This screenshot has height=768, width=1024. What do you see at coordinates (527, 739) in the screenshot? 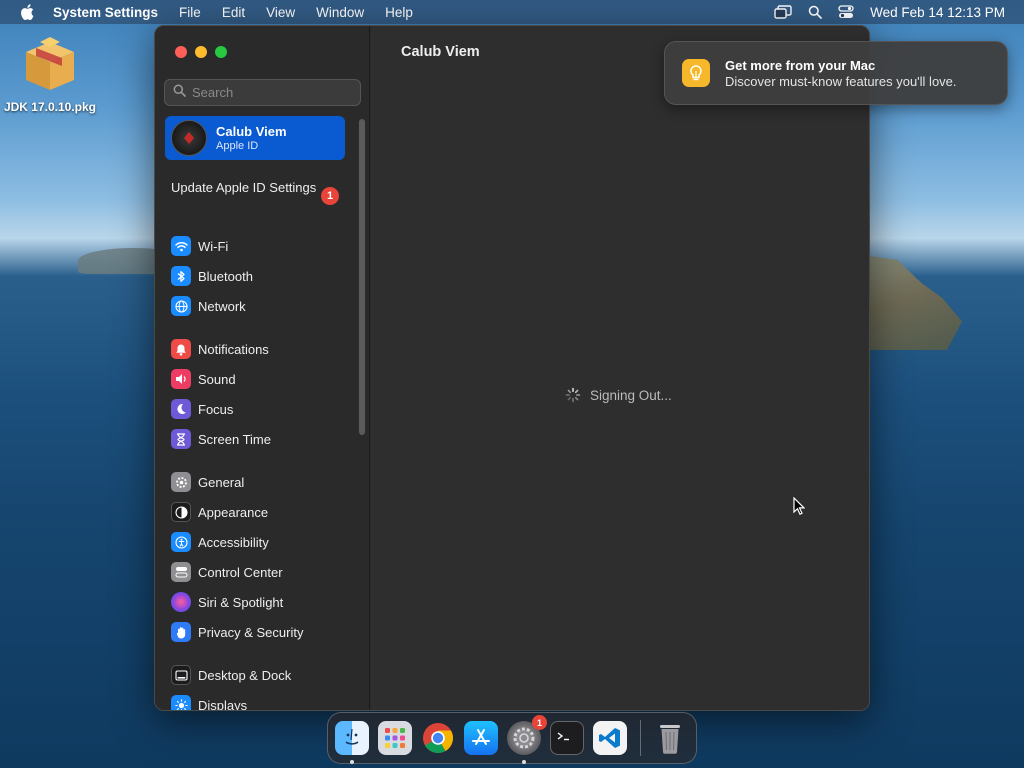
I see `system-settings-icon: 1` at bounding box center [527, 739].